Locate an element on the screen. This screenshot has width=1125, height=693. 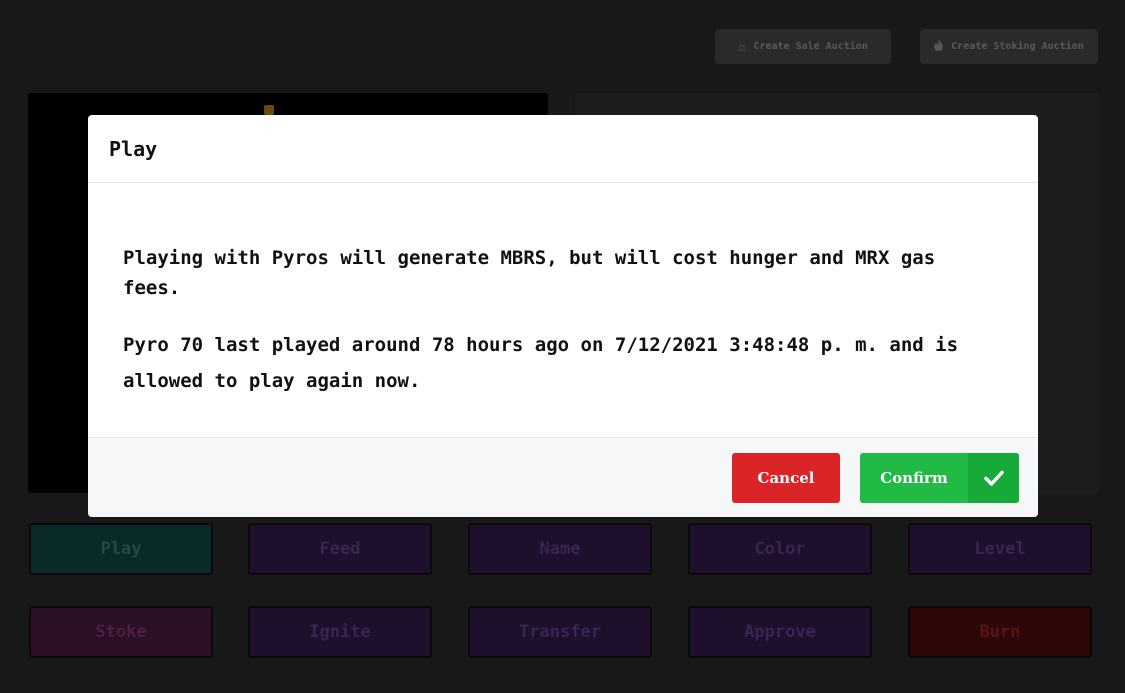
checkmark-icon is located at coordinates (993, 478).